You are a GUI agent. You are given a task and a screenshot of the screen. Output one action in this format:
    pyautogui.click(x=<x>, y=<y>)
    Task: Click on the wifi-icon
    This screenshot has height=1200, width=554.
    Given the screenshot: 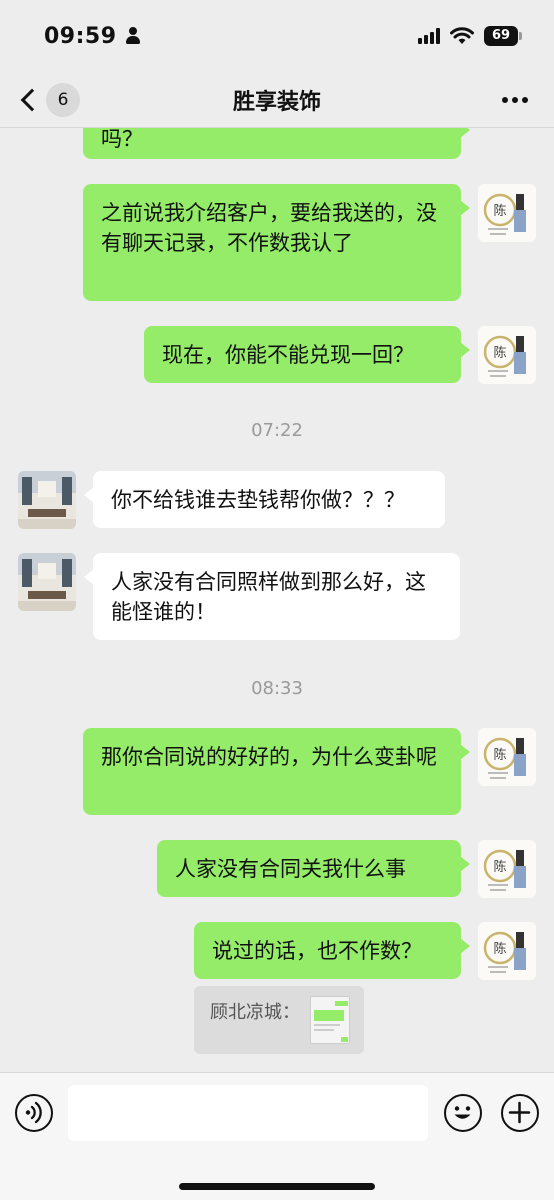 What is the action you would take?
    pyautogui.click(x=462, y=36)
    